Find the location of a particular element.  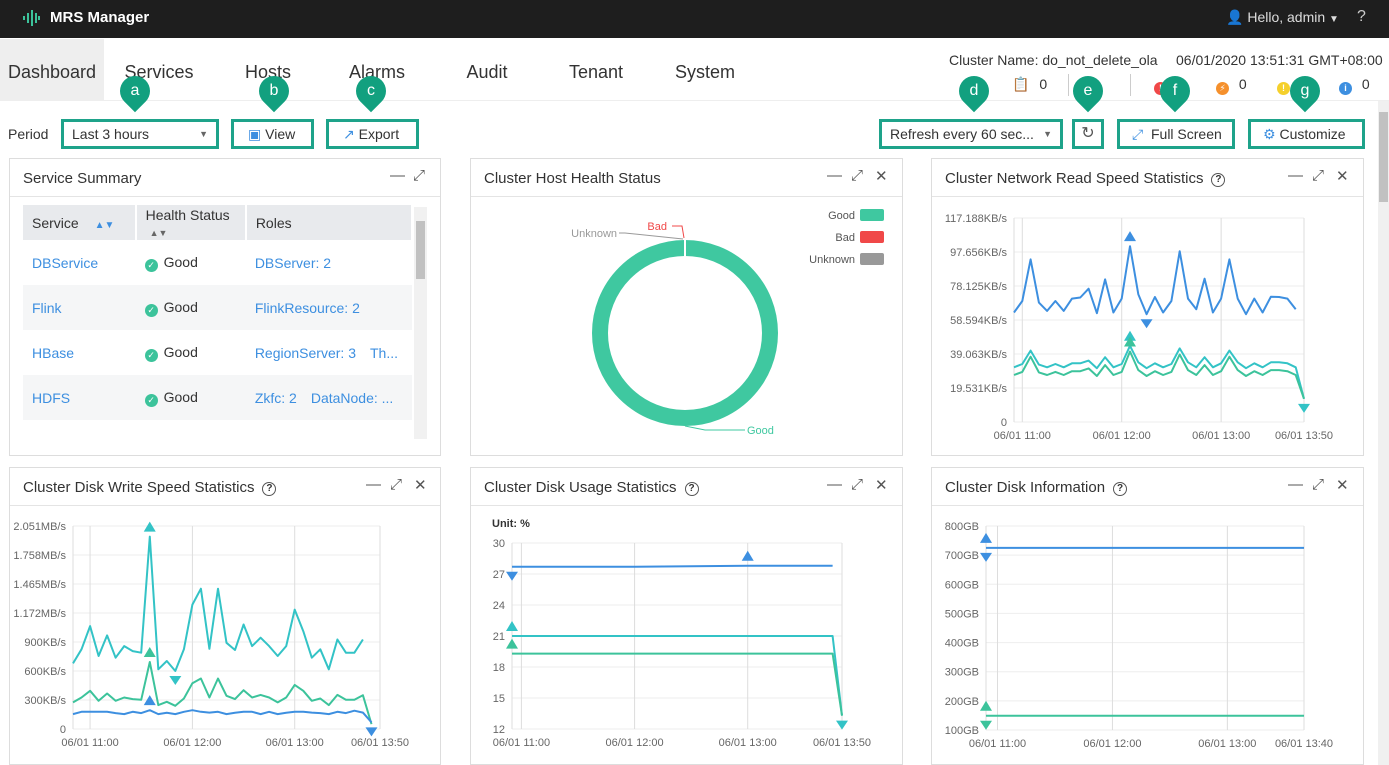

customize-button: ⚙ Customize is located at coordinates (1306, 134).